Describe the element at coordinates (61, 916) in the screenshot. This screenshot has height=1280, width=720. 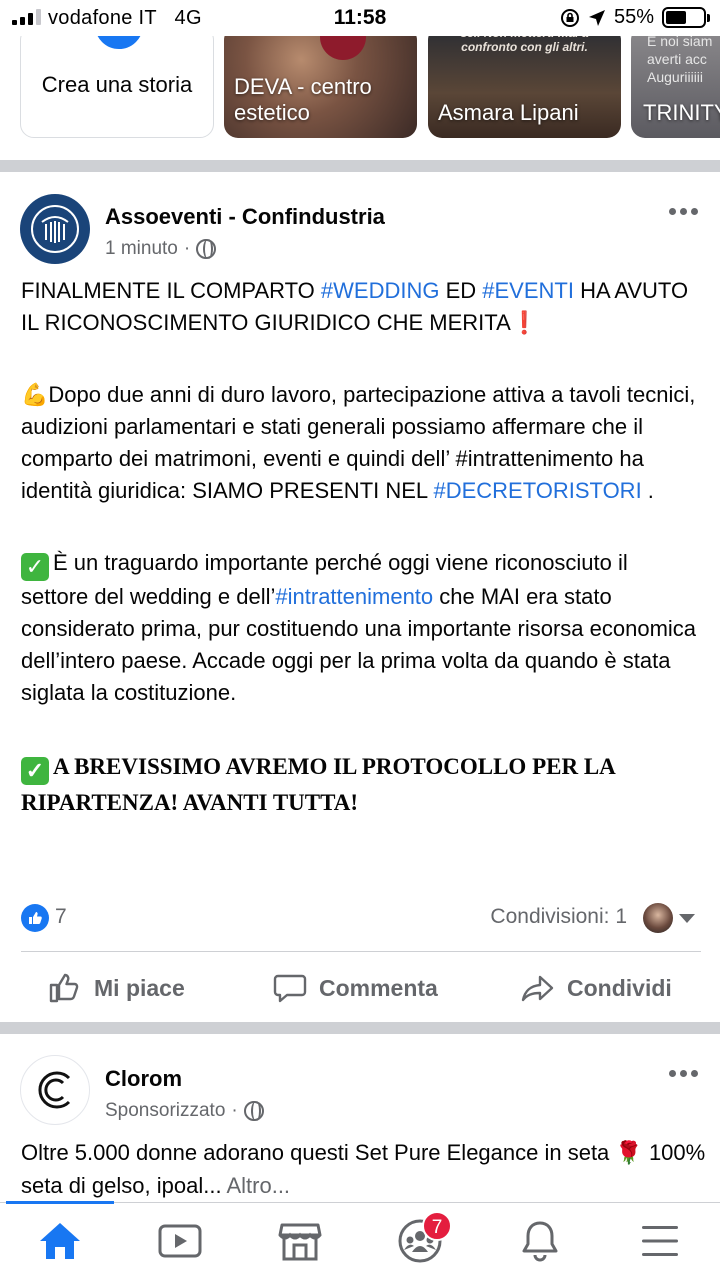
I see `like-count: 7` at that location.